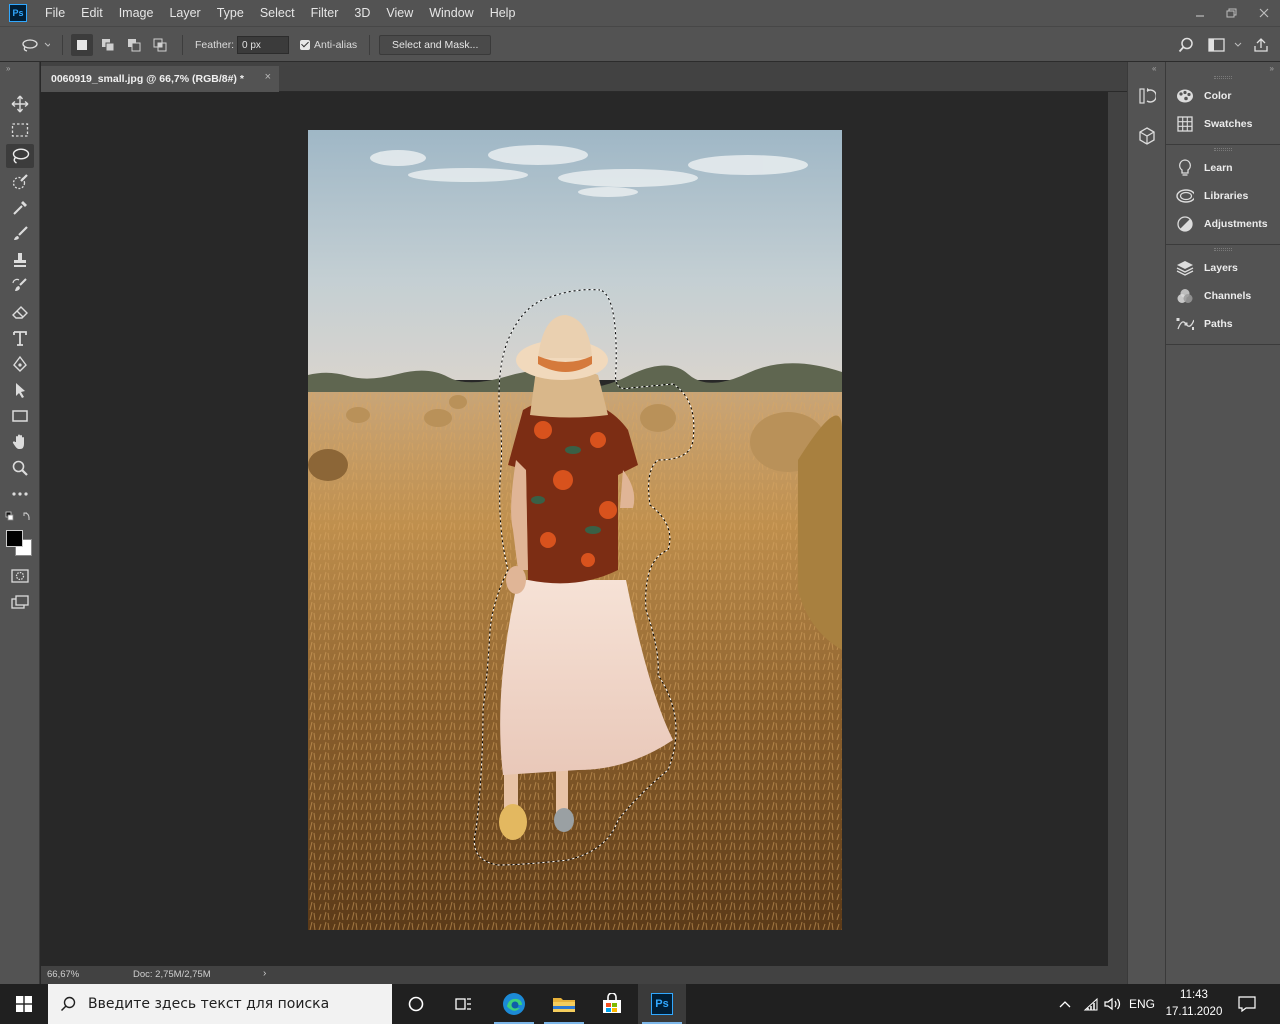  I want to click on menu-layer: Layer, so click(184, 13).